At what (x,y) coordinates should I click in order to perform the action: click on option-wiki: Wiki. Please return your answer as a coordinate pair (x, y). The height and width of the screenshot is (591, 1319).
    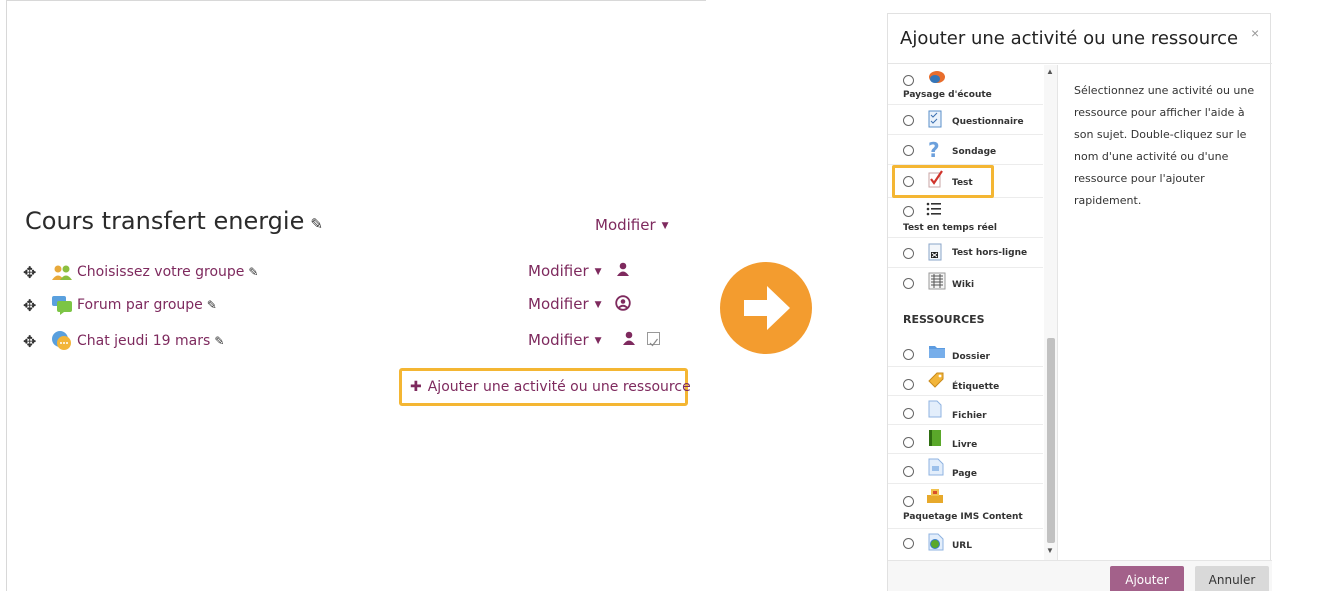
    Looking at the image, I should click on (965, 283).